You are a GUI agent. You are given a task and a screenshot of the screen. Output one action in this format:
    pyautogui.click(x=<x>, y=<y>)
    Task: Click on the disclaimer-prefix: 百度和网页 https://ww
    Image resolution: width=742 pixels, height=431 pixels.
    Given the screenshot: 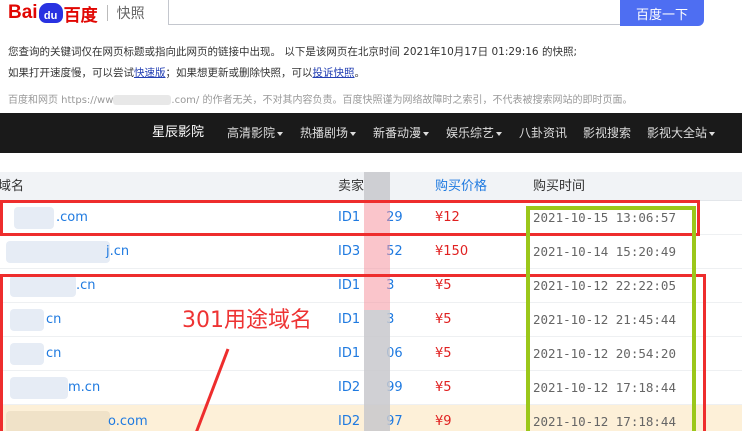 What is the action you would take?
    pyautogui.click(x=61, y=100)
    